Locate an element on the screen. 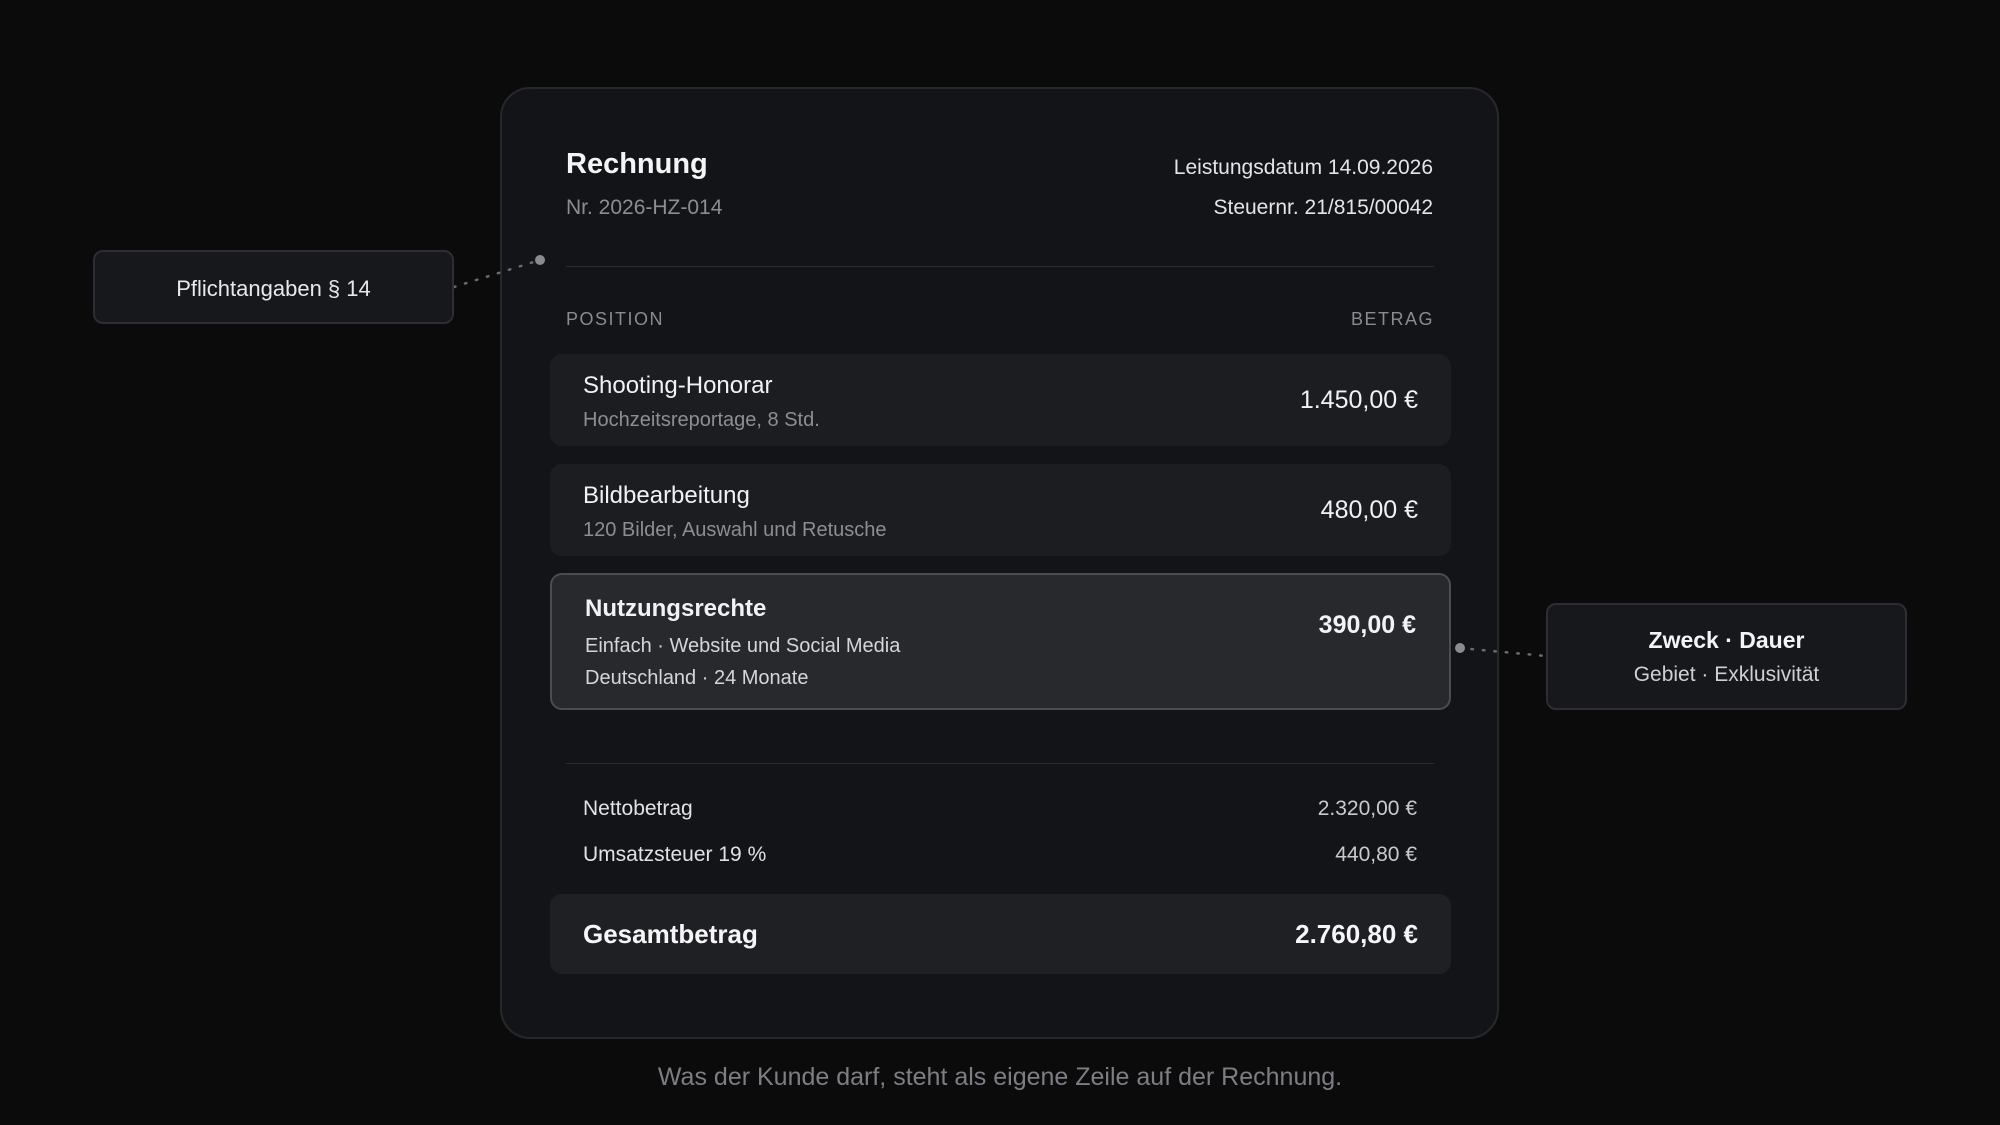 The image size is (2000, 1125). connector-left-line is located at coordinates (497, 273).